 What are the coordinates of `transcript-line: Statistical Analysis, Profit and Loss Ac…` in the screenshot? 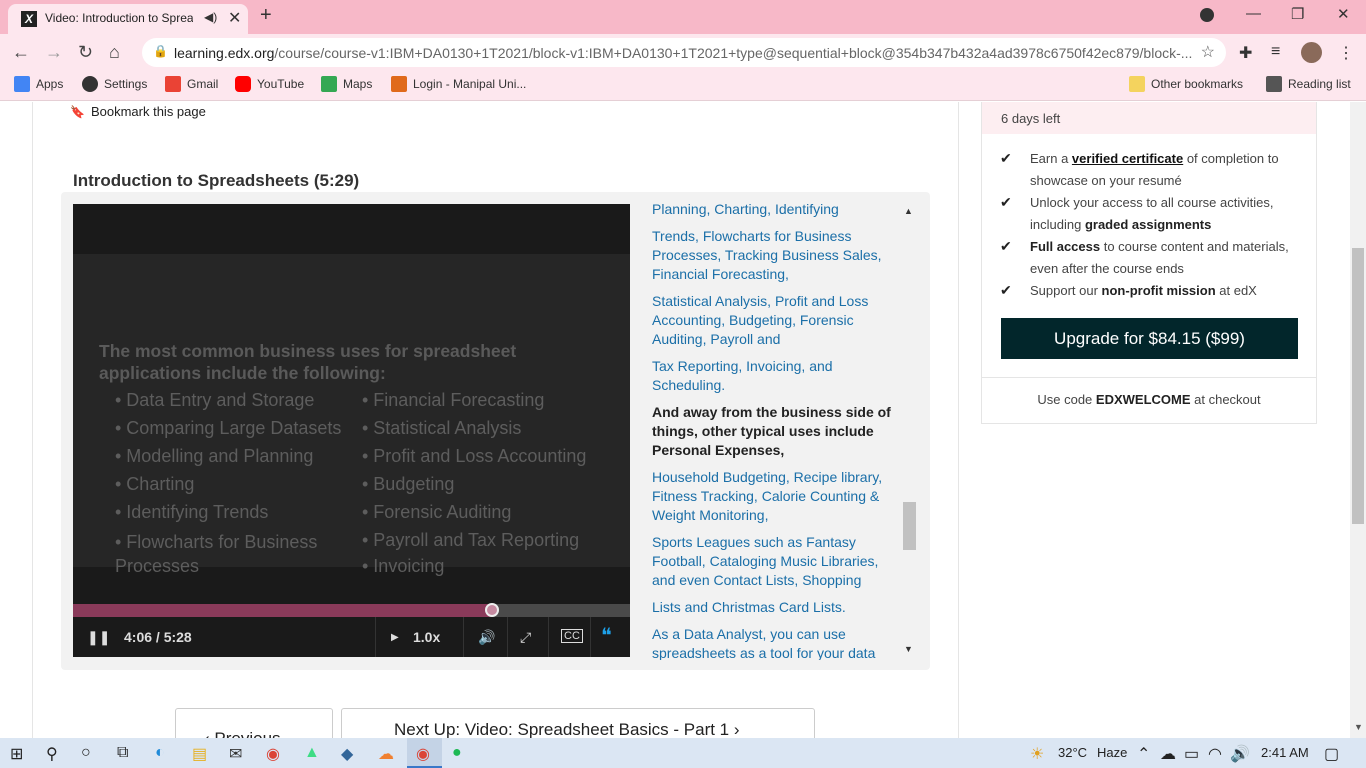 It's located at (776, 320).